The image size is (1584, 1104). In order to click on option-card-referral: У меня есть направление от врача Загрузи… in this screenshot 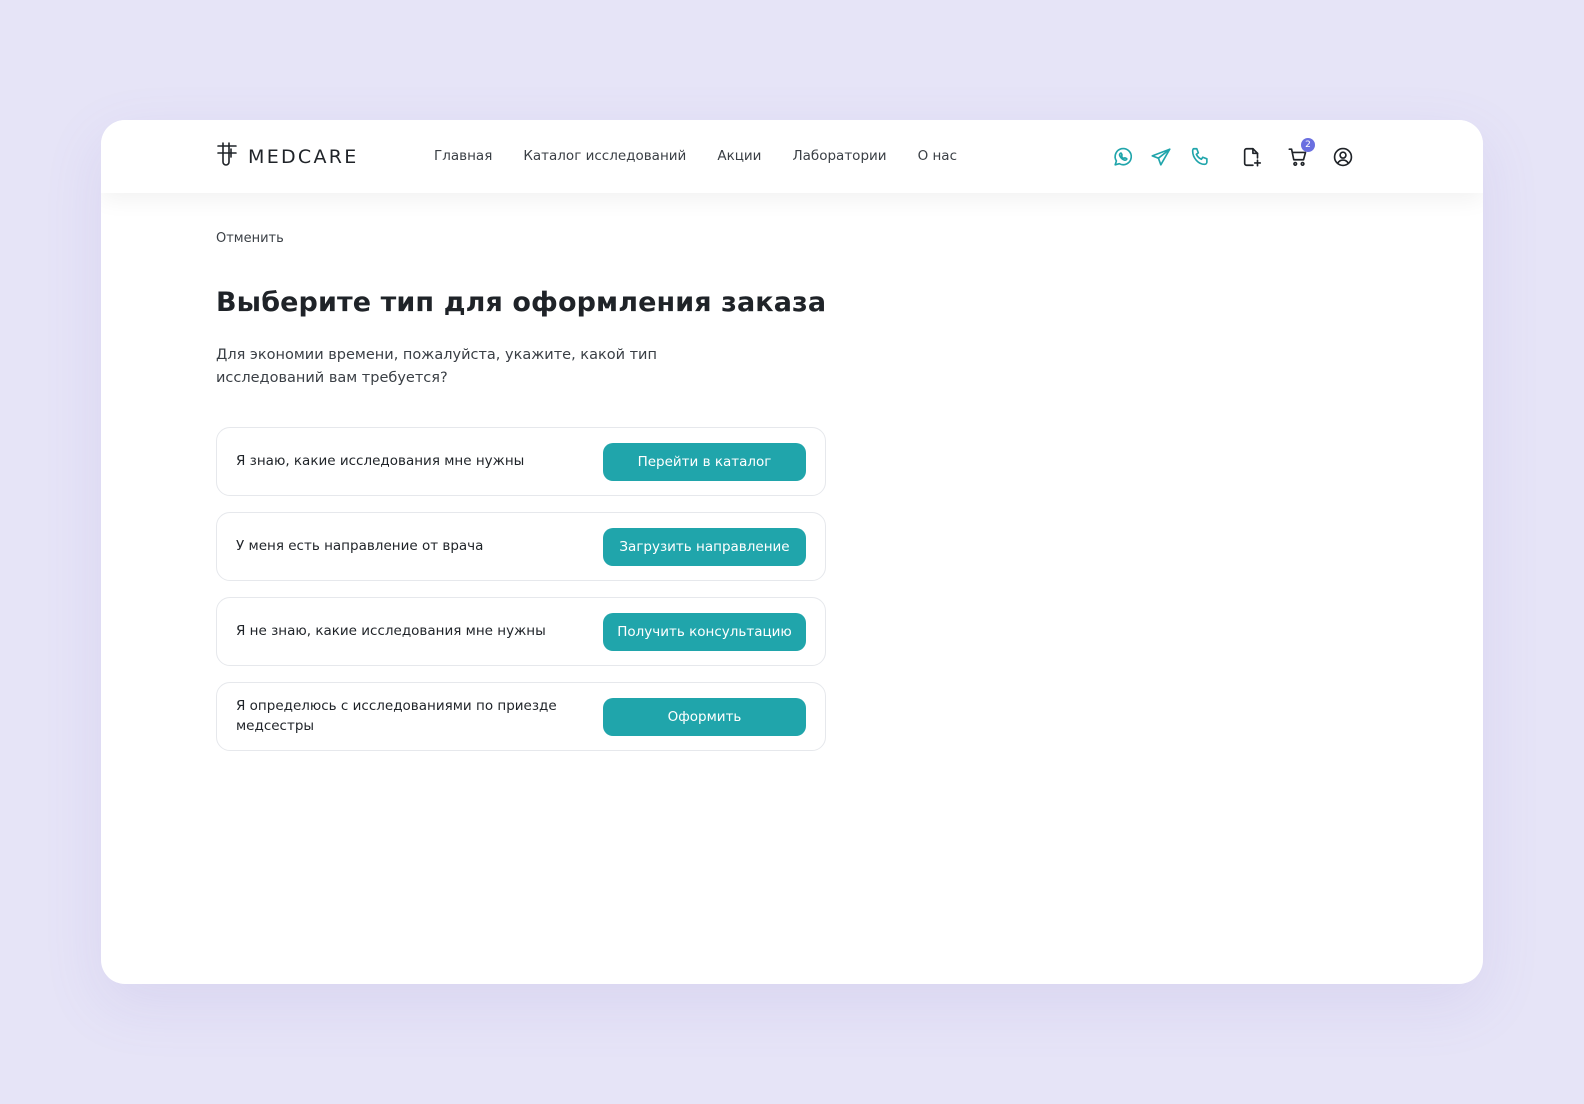, I will do `click(521, 546)`.